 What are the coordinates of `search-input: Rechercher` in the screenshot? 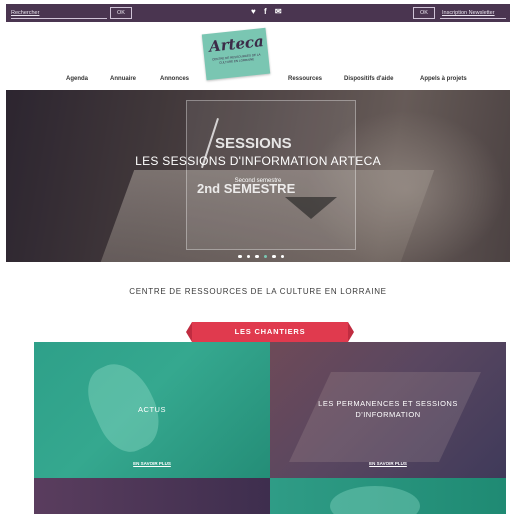 It's located at (59, 13).